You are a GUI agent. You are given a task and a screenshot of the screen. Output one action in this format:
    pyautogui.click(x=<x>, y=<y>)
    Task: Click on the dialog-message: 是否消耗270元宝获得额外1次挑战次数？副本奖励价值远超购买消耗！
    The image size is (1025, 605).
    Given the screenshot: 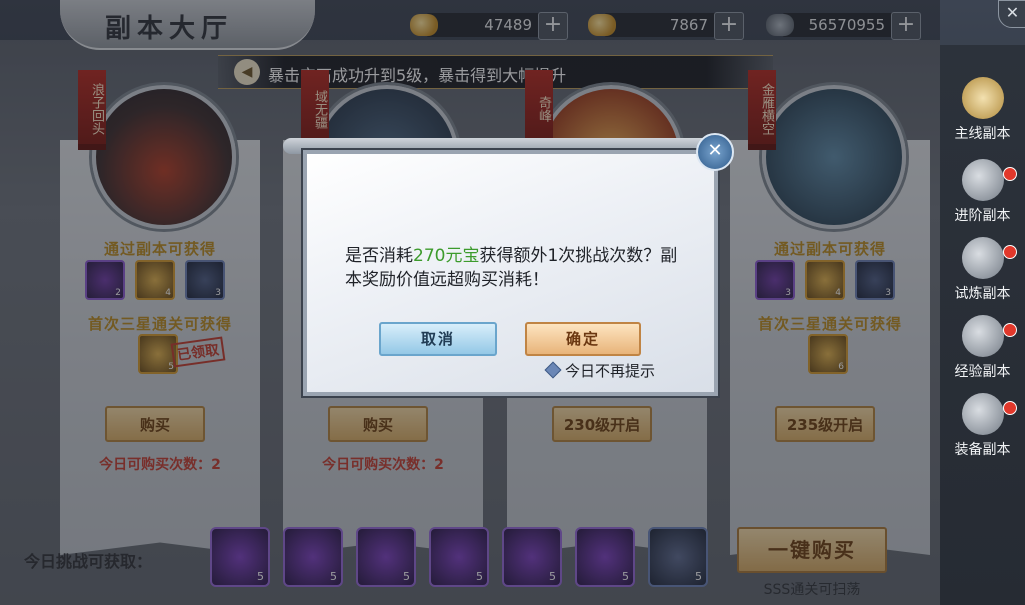 What is the action you would take?
    pyautogui.click(x=511, y=268)
    